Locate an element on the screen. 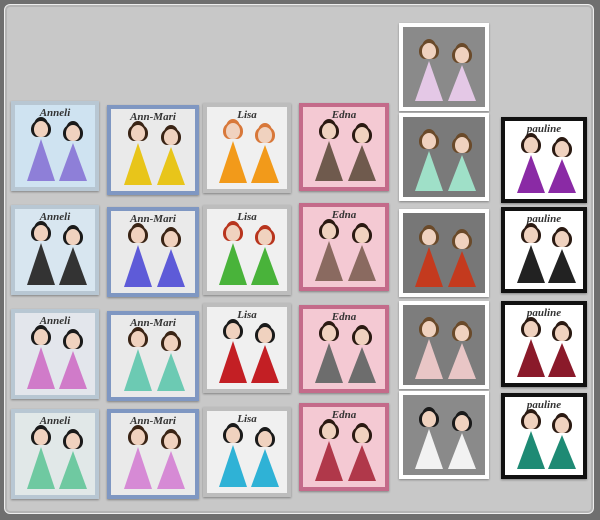  outfit-thumbnail-lisa-1: Lisa is located at coordinates (247, 148).